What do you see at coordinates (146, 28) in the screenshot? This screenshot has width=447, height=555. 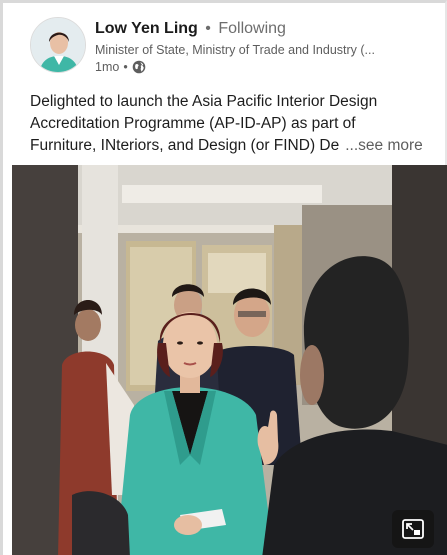 I see `author-name: Low Yen Ling` at bounding box center [146, 28].